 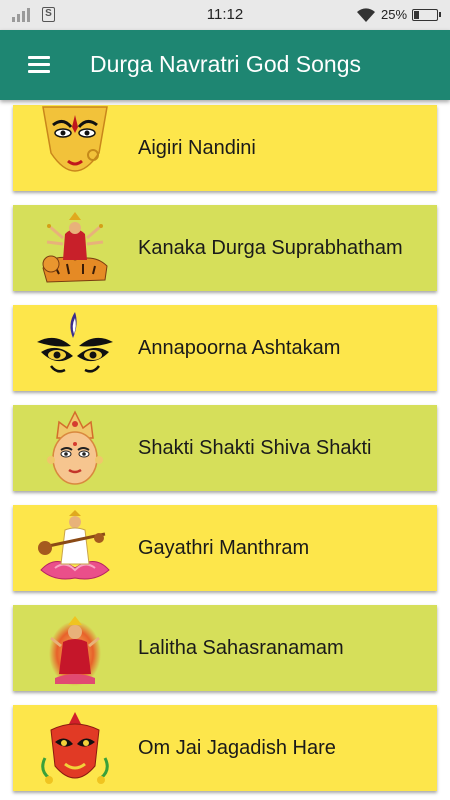 What do you see at coordinates (197, 148) in the screenshot?
I see `song-title: Aigiri Nandini` at bounding box center [197, 148].